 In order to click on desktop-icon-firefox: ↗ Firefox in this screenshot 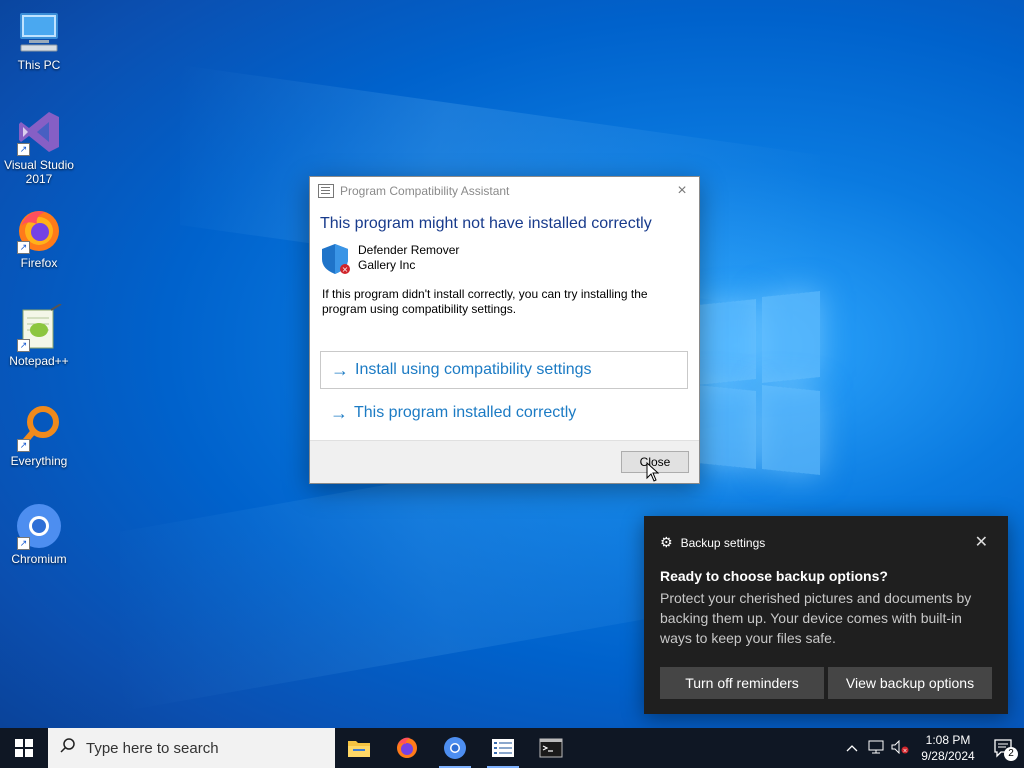, I will do `click(39, 238)`.